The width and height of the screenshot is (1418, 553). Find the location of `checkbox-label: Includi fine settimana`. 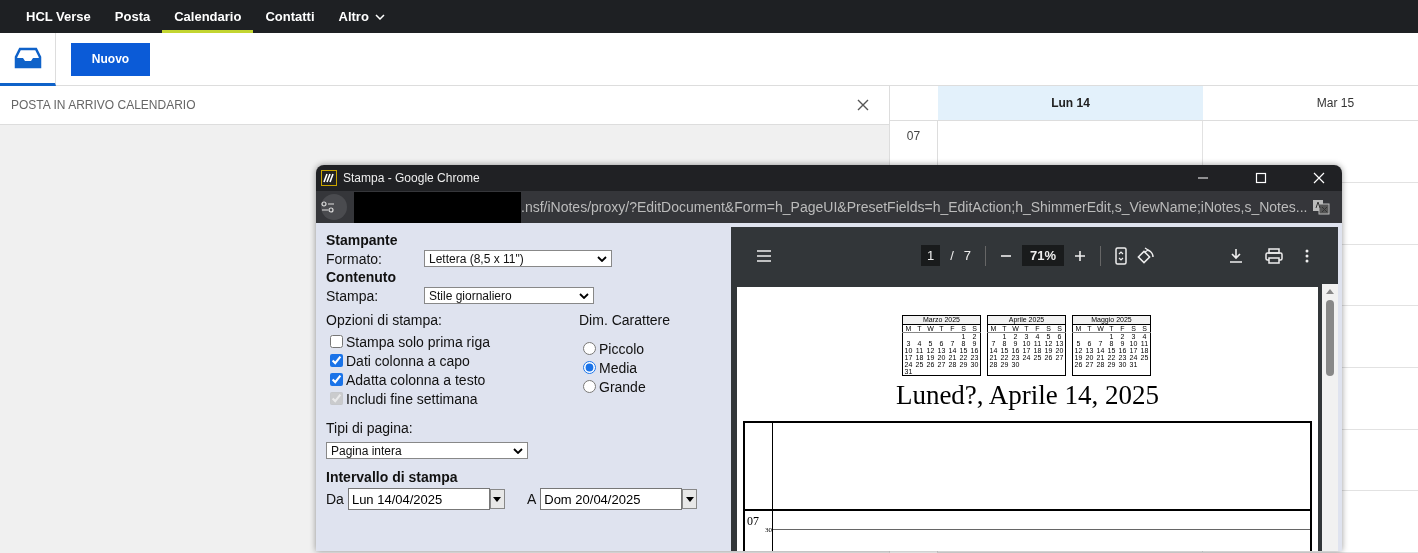

checkbox-label: Includi fine settimana is located at coordinates (412, 398).